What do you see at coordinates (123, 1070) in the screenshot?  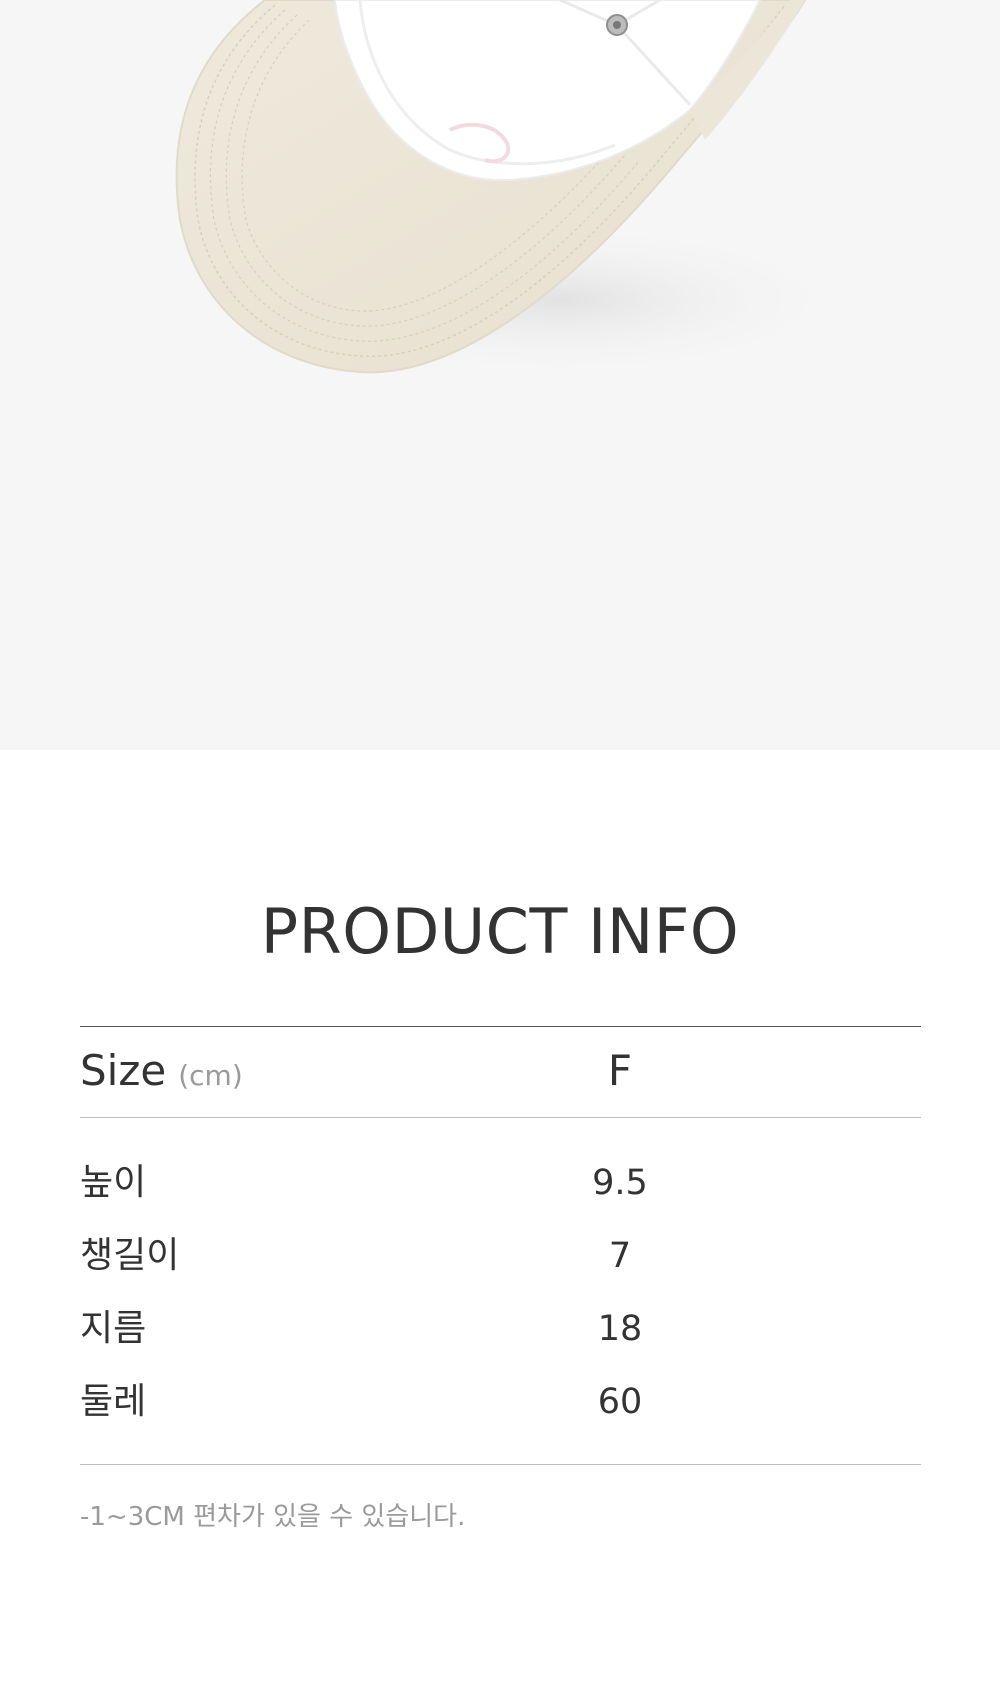 I see `size-header-label: Size` at bounding box center [123, 1070].